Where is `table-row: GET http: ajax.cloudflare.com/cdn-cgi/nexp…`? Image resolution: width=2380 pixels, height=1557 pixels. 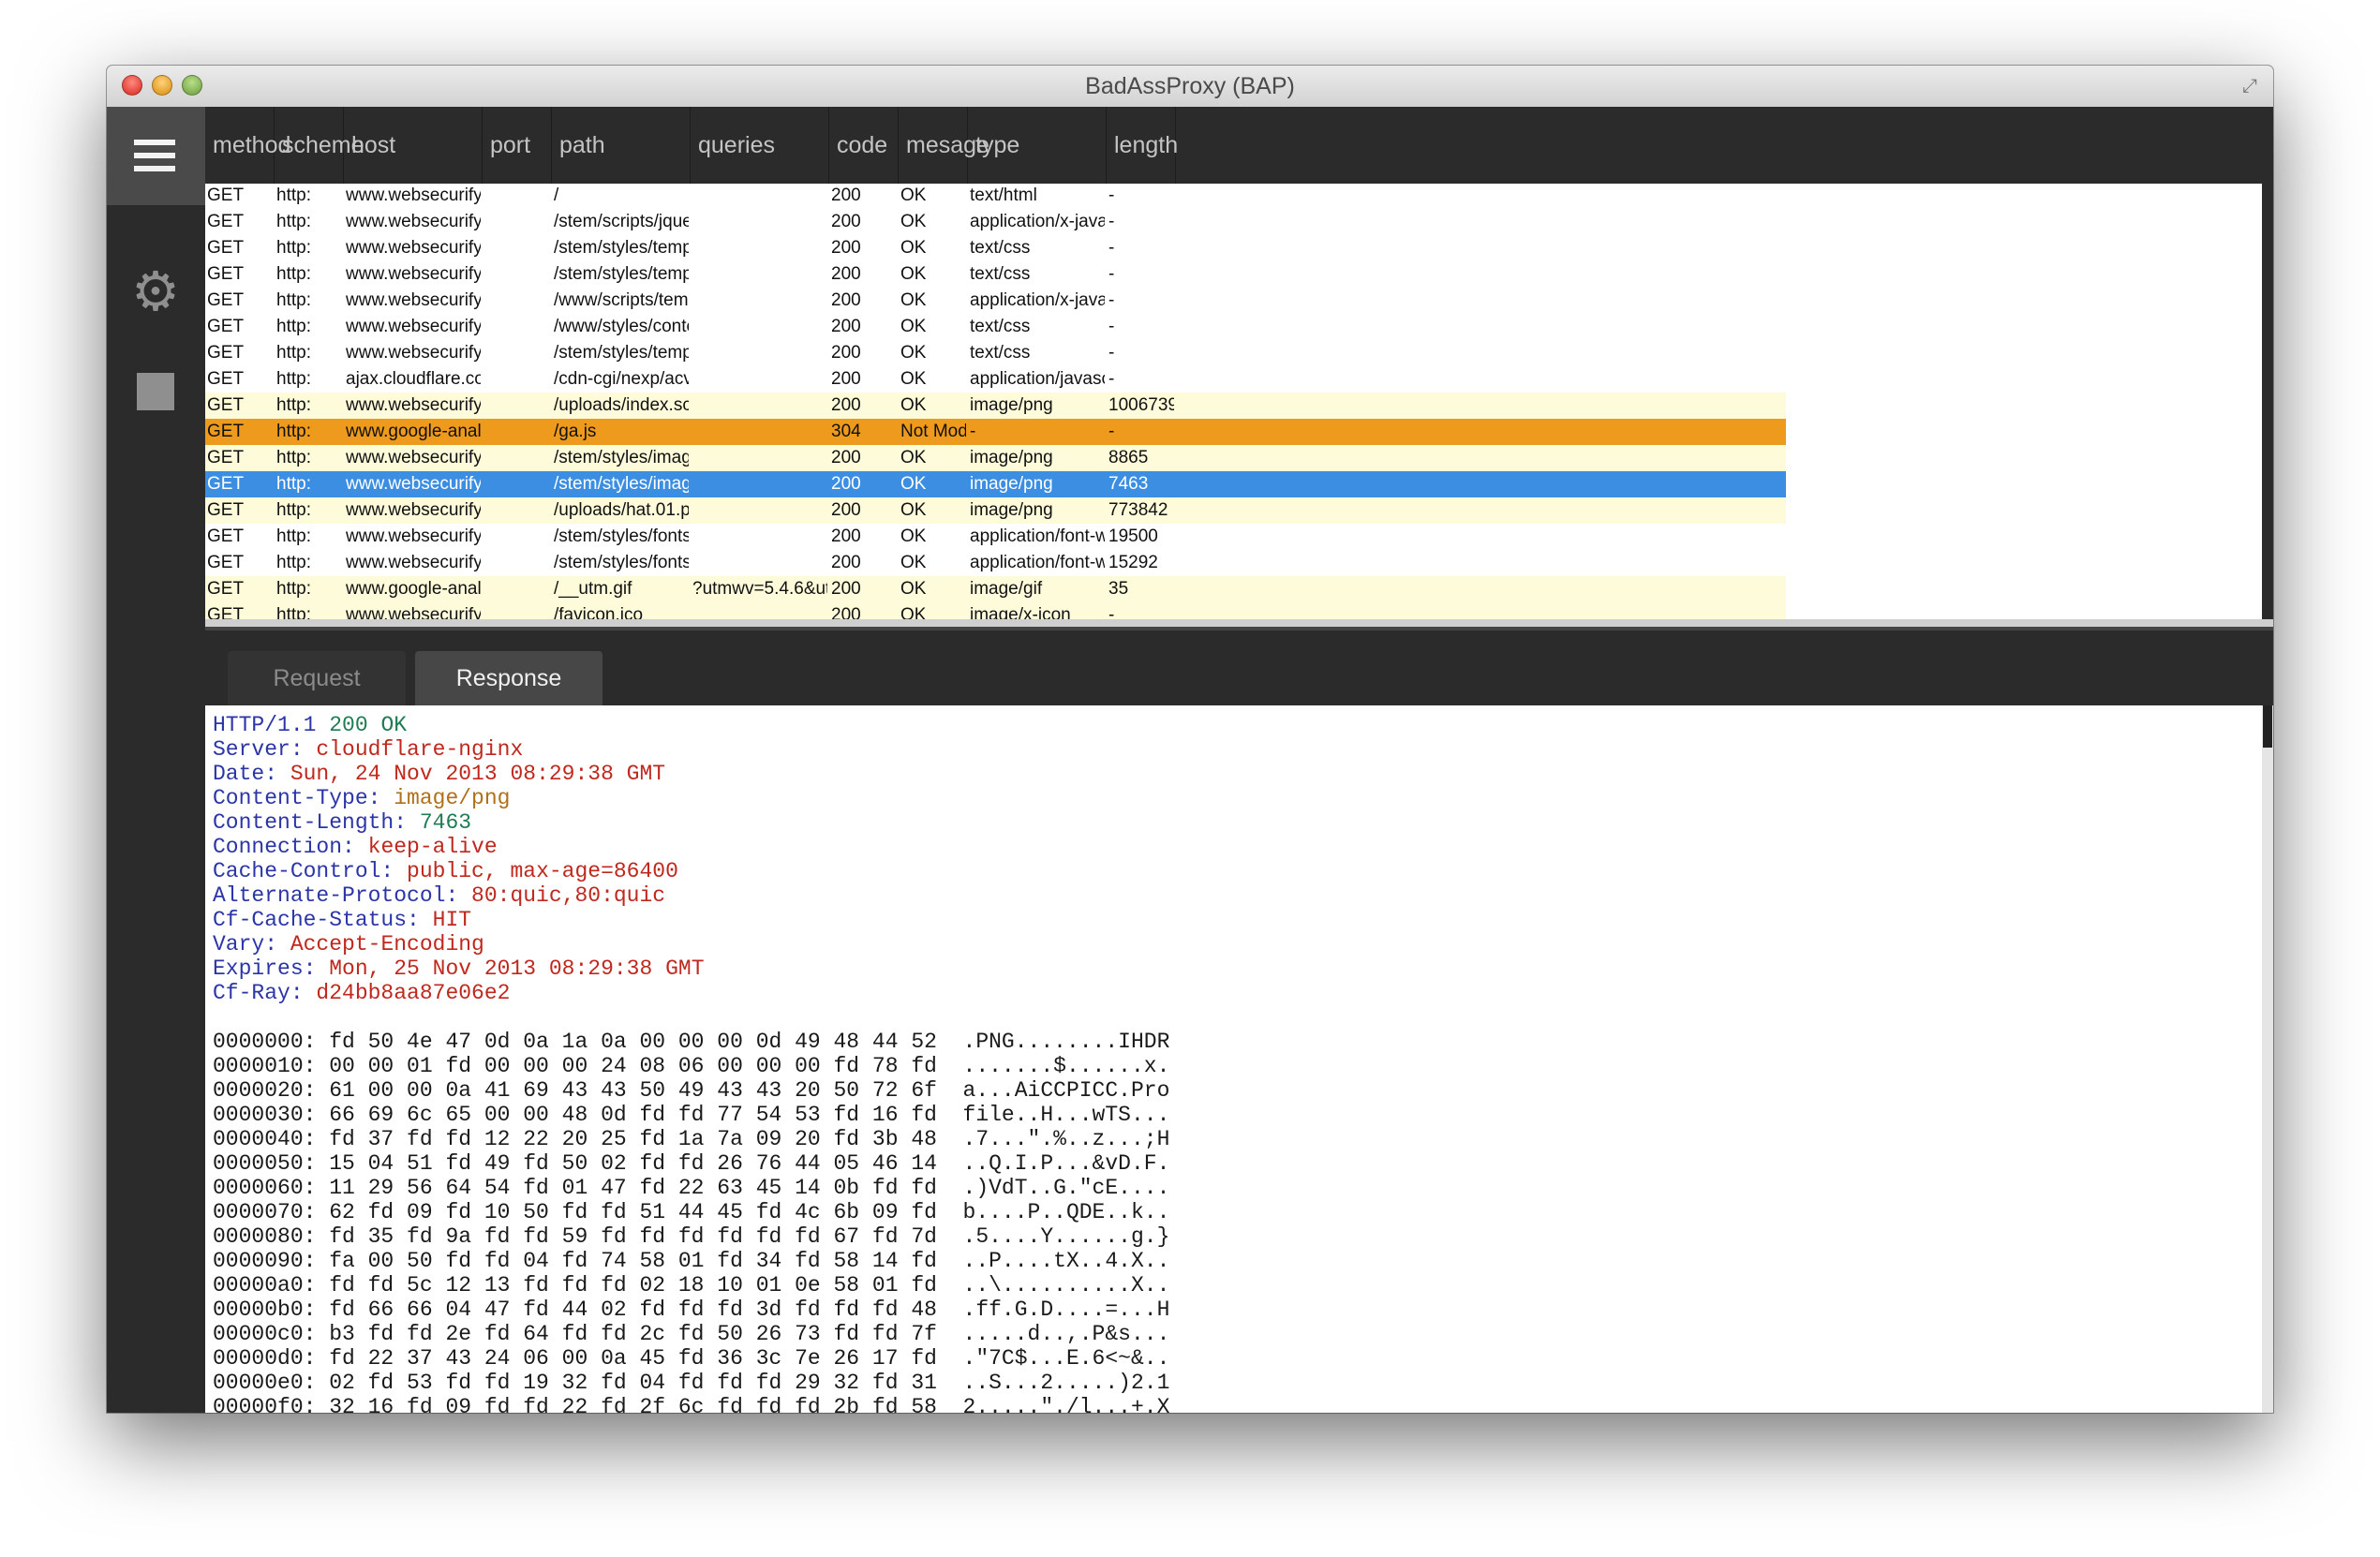
table-row: GET http: ajax.cloudflare.com/cdn-cgi/nexp… is located at coordinates (995, 379).